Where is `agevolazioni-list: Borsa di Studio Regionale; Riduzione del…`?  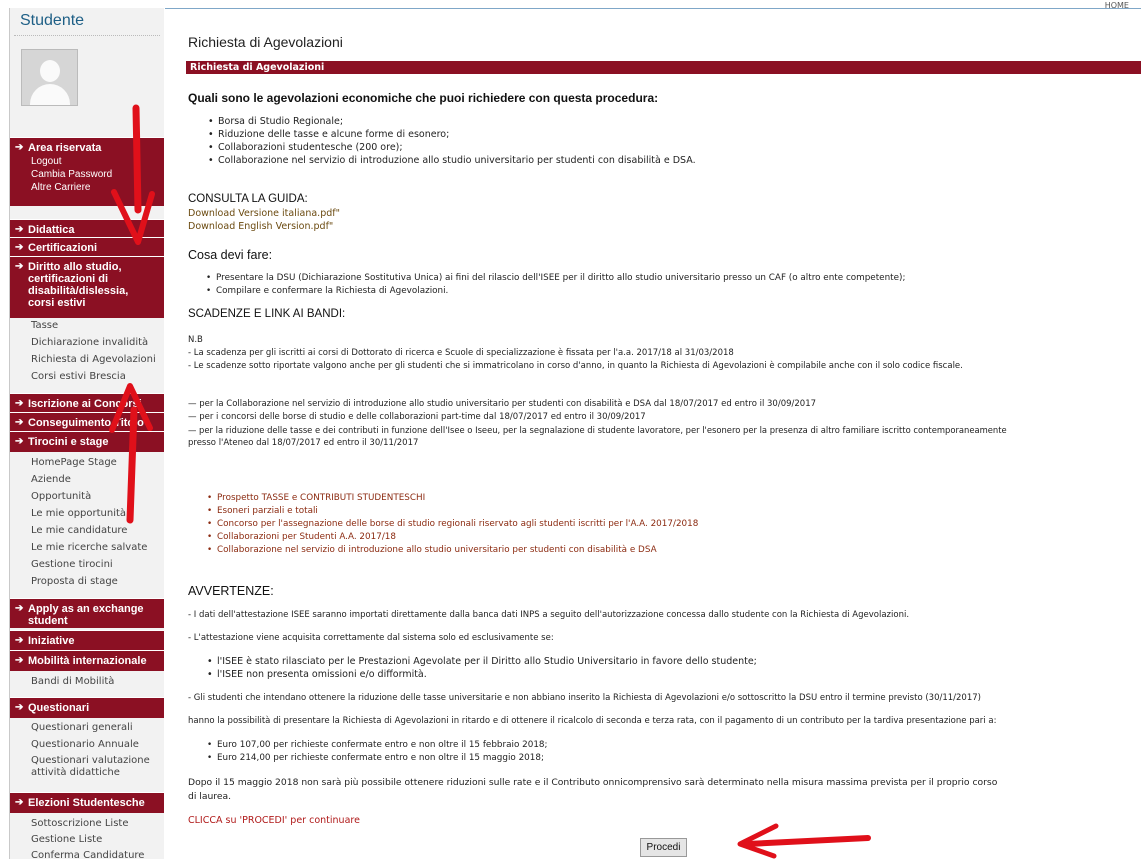 agevolazioni-list: Borsa di Studio Regionale; Riduzione del… is located at coordinates (451, 141).